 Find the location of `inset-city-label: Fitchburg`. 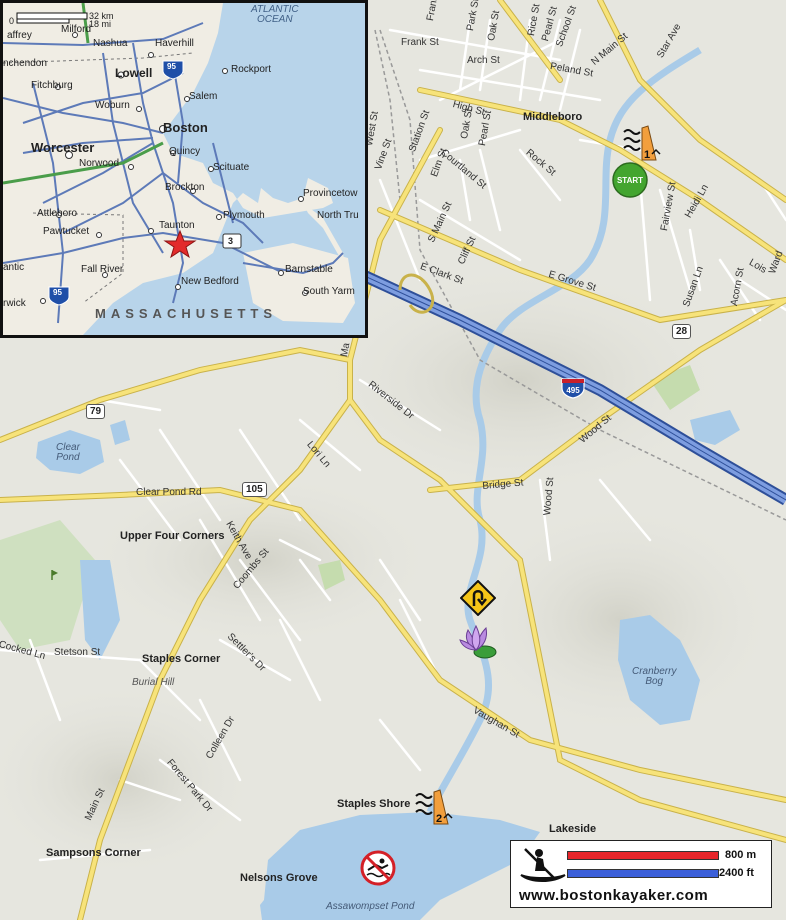

inset-city-label: Fitchburg is located at coordinates (52, 85).